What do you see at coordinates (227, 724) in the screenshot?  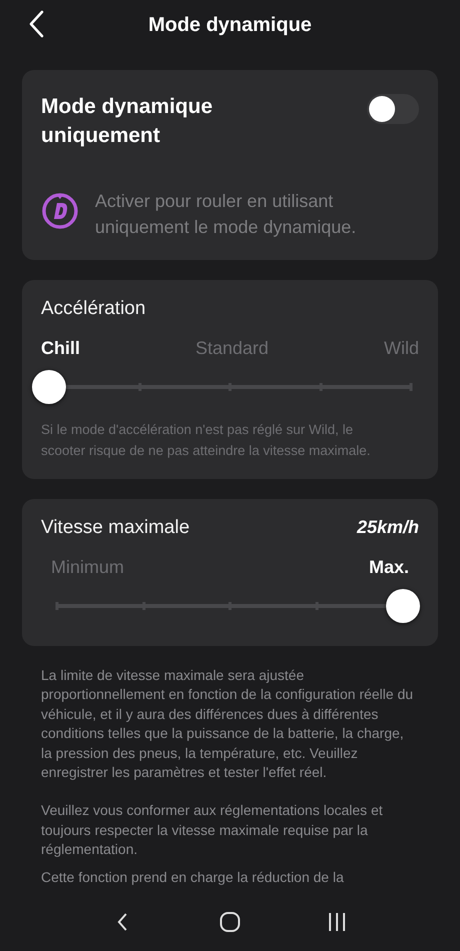 I see `info-paragraph: La limite de vitesse maximale sera ajustée proportionnellement en fonction de la configuration réelle du véhicule, et il y aura des différences dues à différentes conditions telles que la puissance de la batterie, la charge, la pression des pneus, la température, etc. Veuillez enregistrer les paramètres et tester l'effet réel.` at bounding box center [227, 724].